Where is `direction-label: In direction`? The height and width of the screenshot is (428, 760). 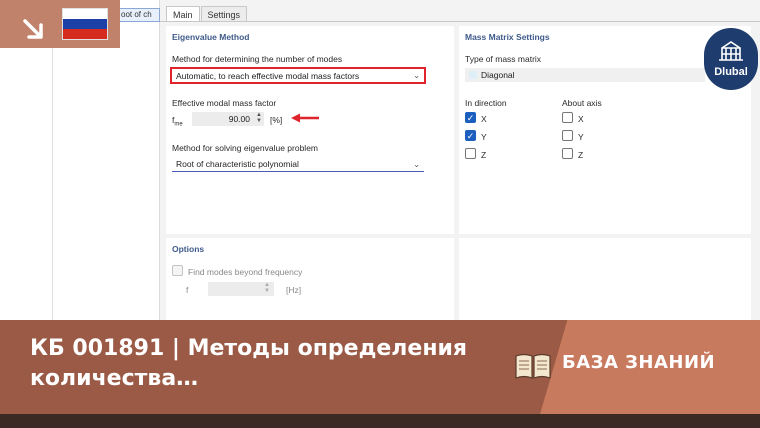
direction-label: In direction is located at coordinates (486, 103).